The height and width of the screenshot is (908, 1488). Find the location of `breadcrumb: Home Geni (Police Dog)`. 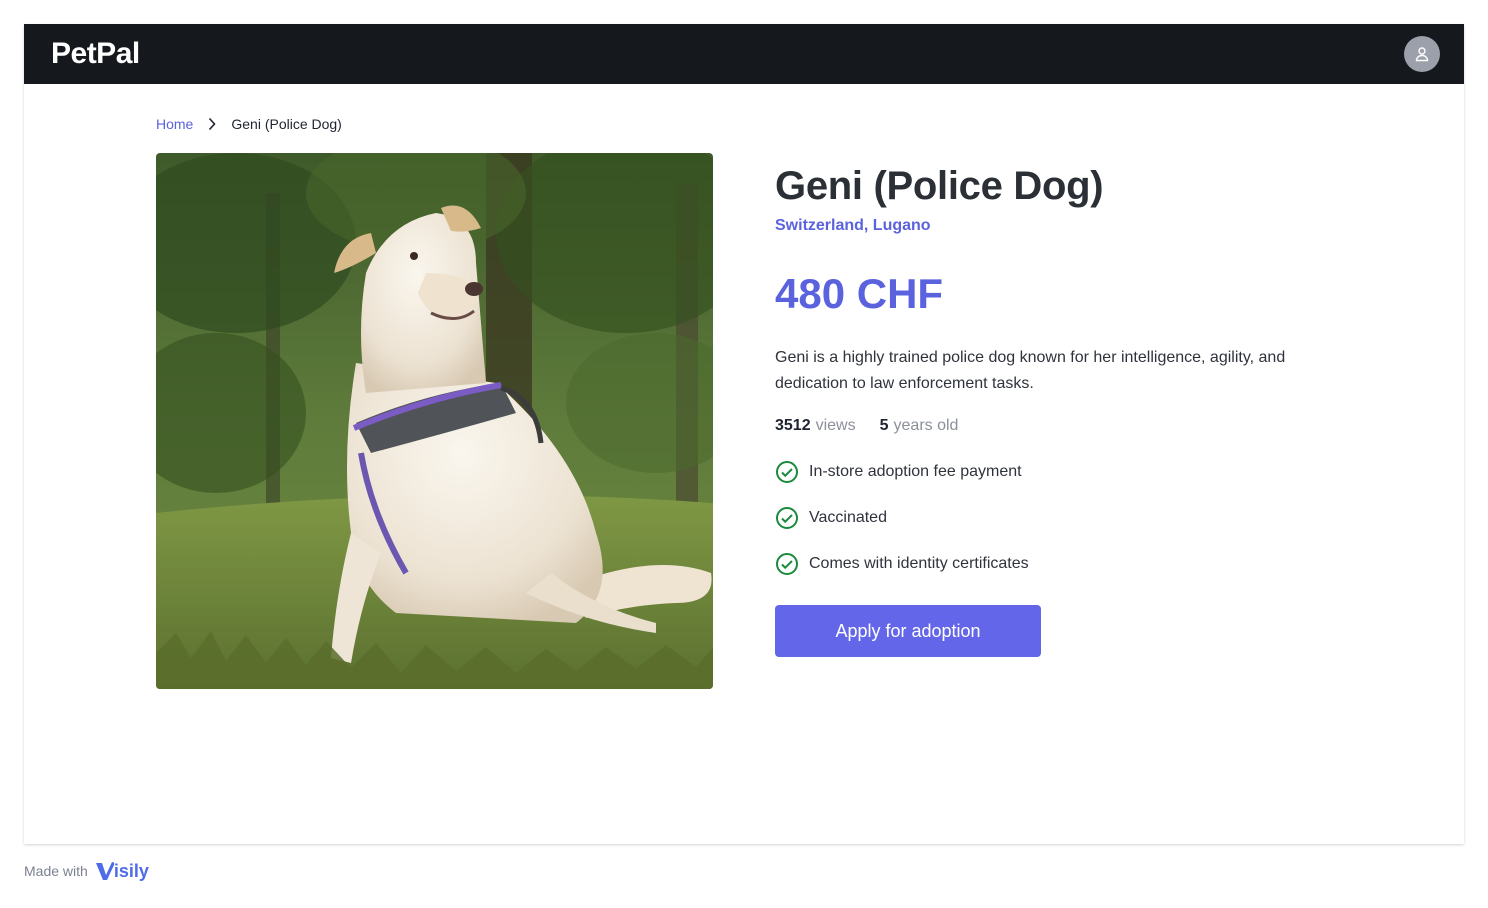

breadcrumb: Home Geni (Police Dog) is located at coordinates (249, 124).